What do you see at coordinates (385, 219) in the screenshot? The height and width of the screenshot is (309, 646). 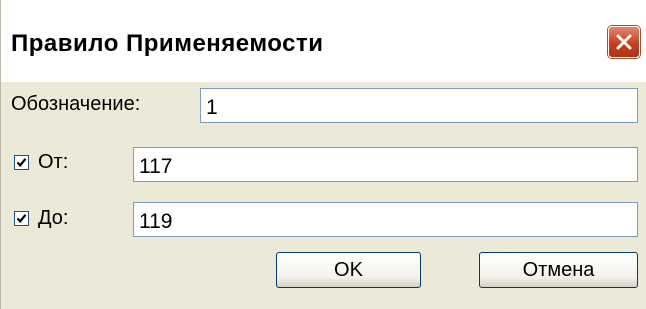 I see `to-field` at bounding box center [385, 219].